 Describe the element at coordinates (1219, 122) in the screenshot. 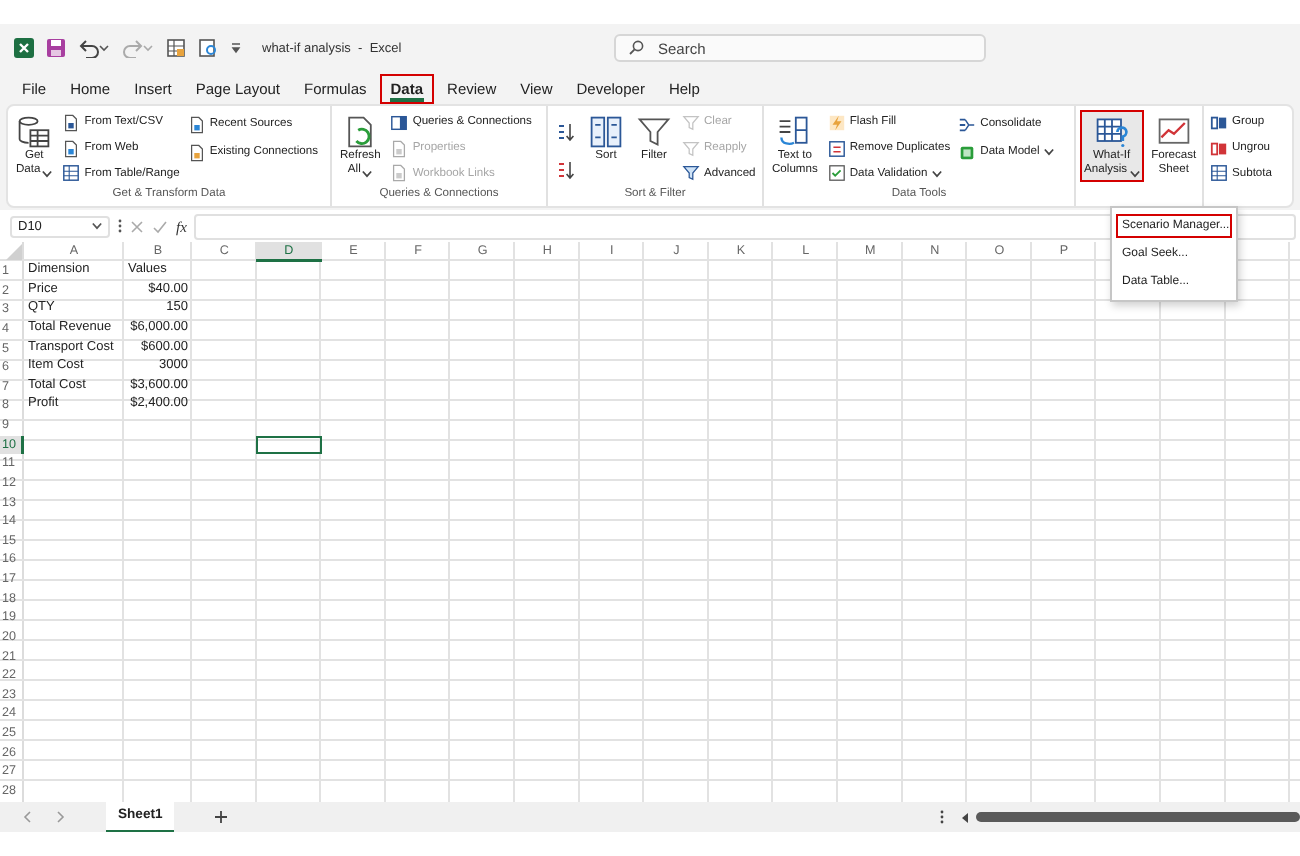

I see `group-icon` at that location.